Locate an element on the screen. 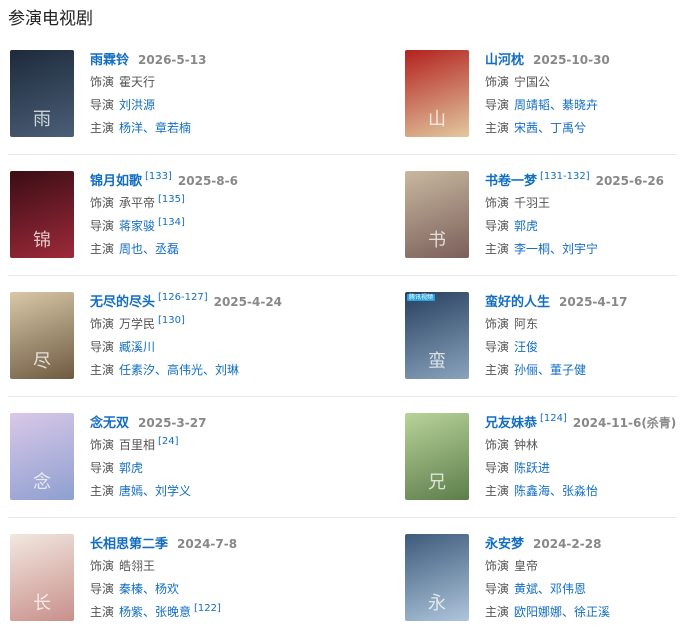 This screenshot has width=681, height=639. cast-value: 陈鑫海、张淼怡 is located at coordinates (556, 491).